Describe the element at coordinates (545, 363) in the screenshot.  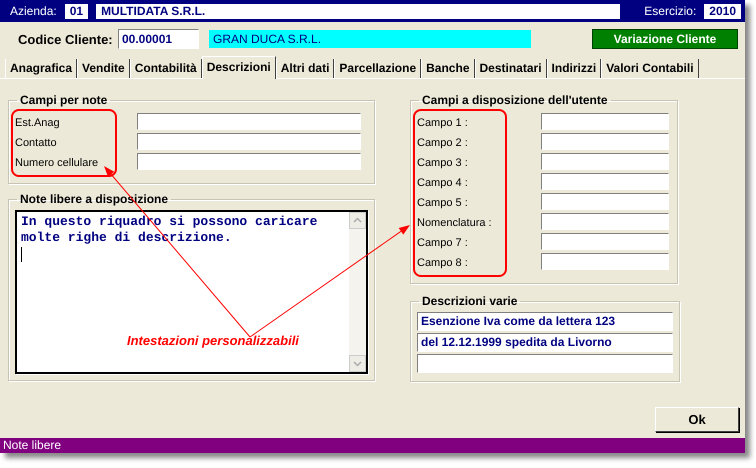
I see `description-field` at that location.